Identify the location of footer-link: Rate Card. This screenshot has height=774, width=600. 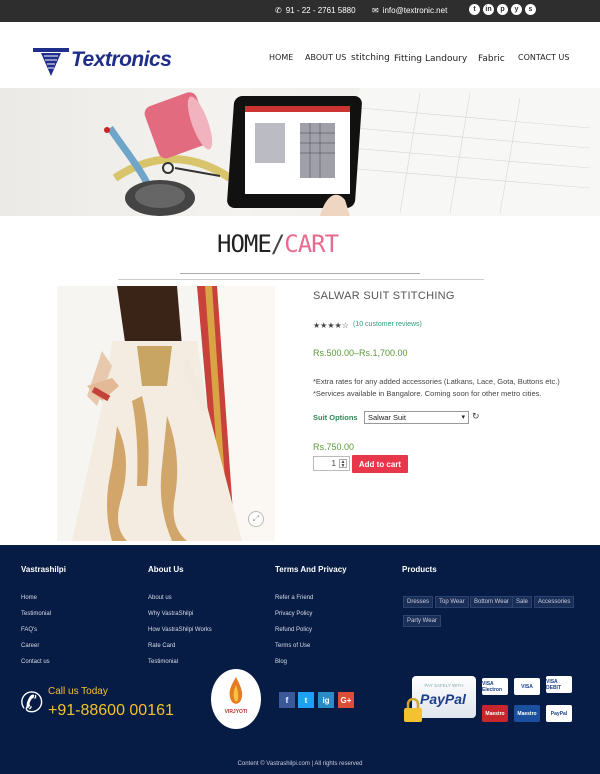
(161, 646).